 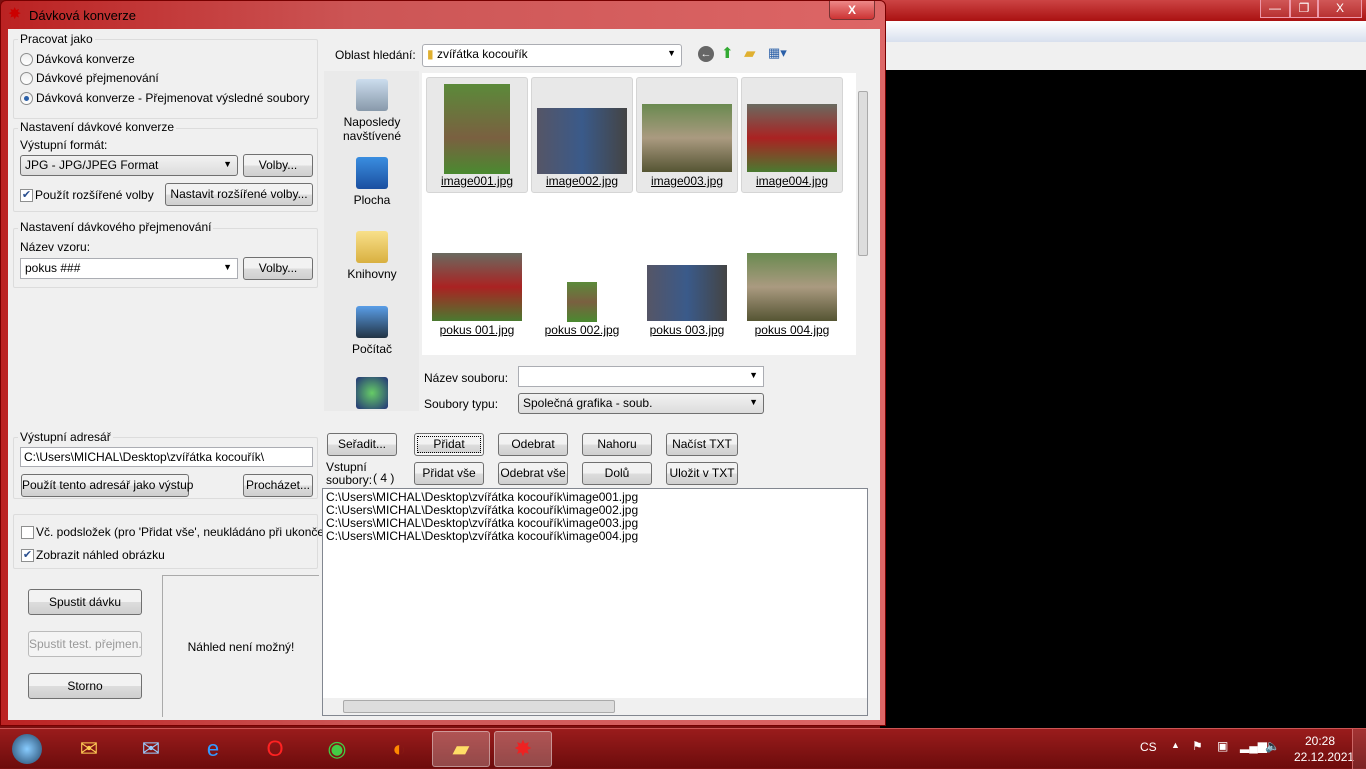 I want to click on place-network, so click(x=372, y=395).